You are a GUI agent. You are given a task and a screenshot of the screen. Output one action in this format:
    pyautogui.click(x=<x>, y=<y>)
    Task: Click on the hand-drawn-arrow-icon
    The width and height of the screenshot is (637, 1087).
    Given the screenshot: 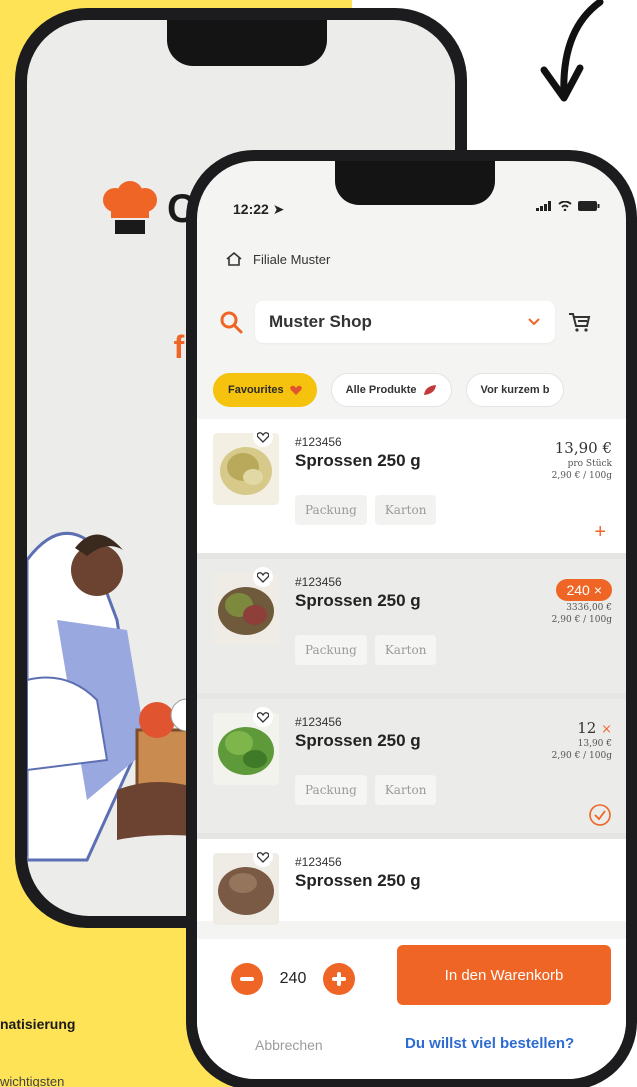 What is the action you would take?
    pyautogui.click(x=572, y=51)
    